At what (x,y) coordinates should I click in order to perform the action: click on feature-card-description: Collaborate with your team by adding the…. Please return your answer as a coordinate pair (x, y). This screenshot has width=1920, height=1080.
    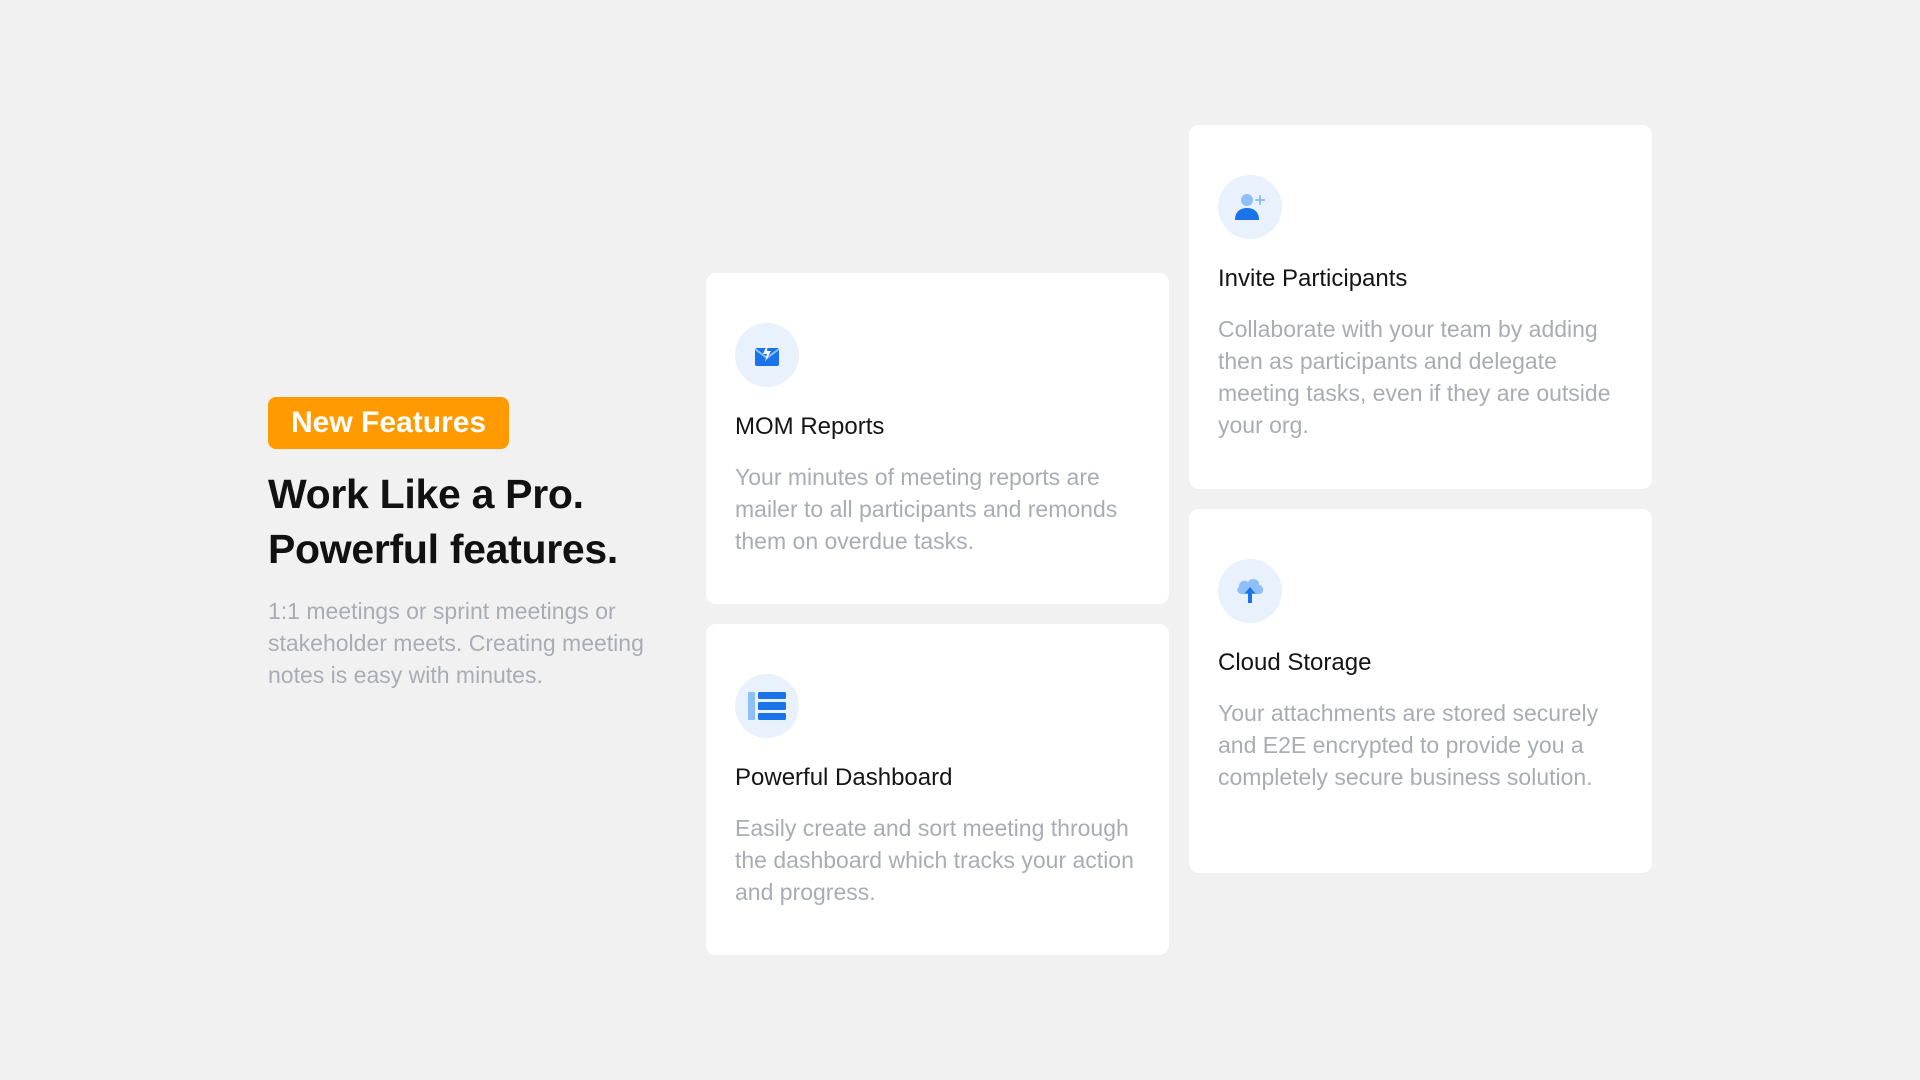
    Looking at the image, I should click on (1414, 377).